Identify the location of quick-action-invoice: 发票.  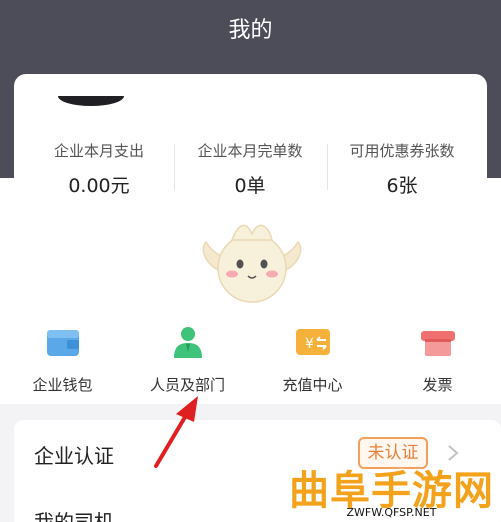
(437, 358).